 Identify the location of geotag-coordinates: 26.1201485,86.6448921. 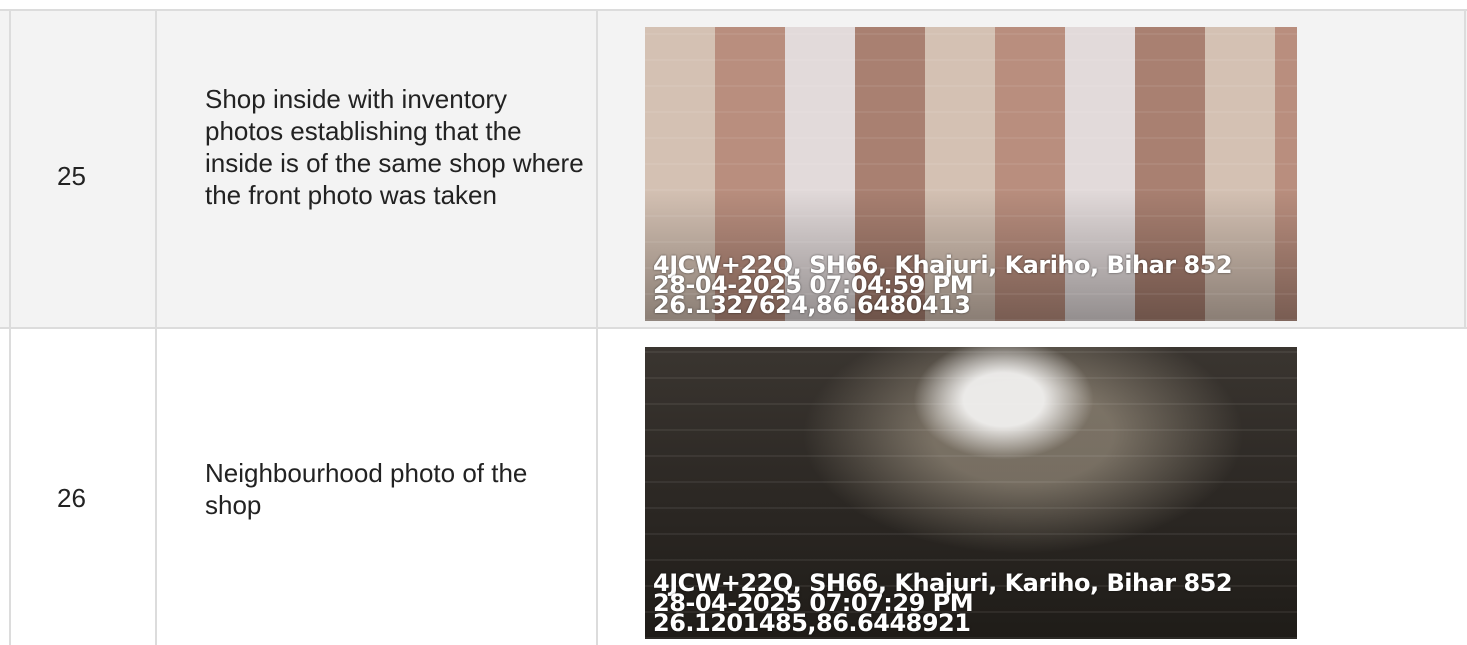
(812, 623).